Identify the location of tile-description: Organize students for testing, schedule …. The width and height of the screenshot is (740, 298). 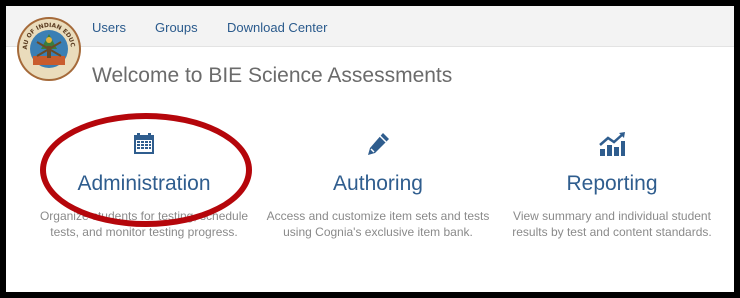
(144, 224).